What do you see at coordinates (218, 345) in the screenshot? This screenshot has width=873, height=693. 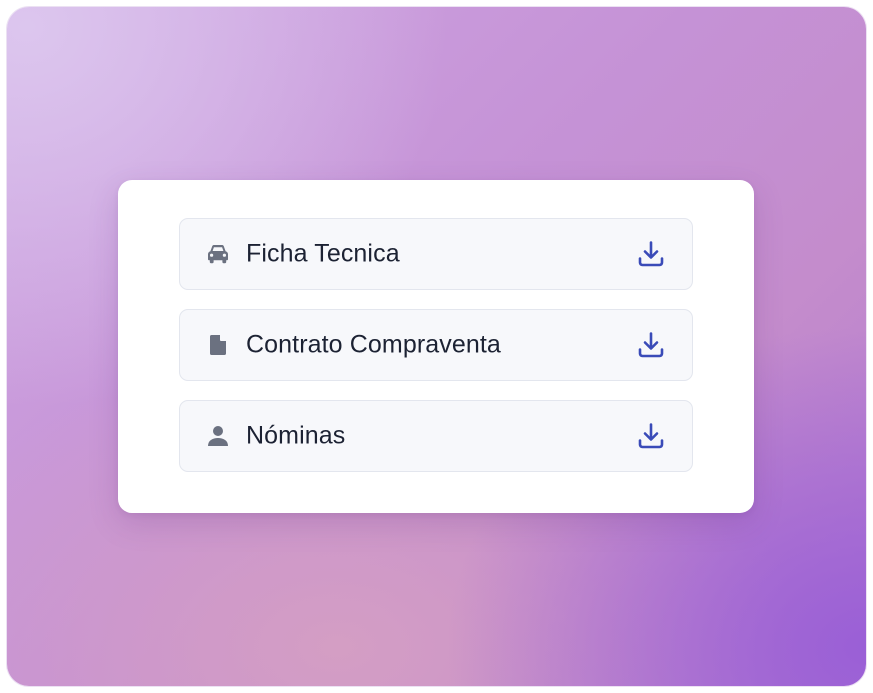 I see `document-icon` at bounding box center [218, 345].